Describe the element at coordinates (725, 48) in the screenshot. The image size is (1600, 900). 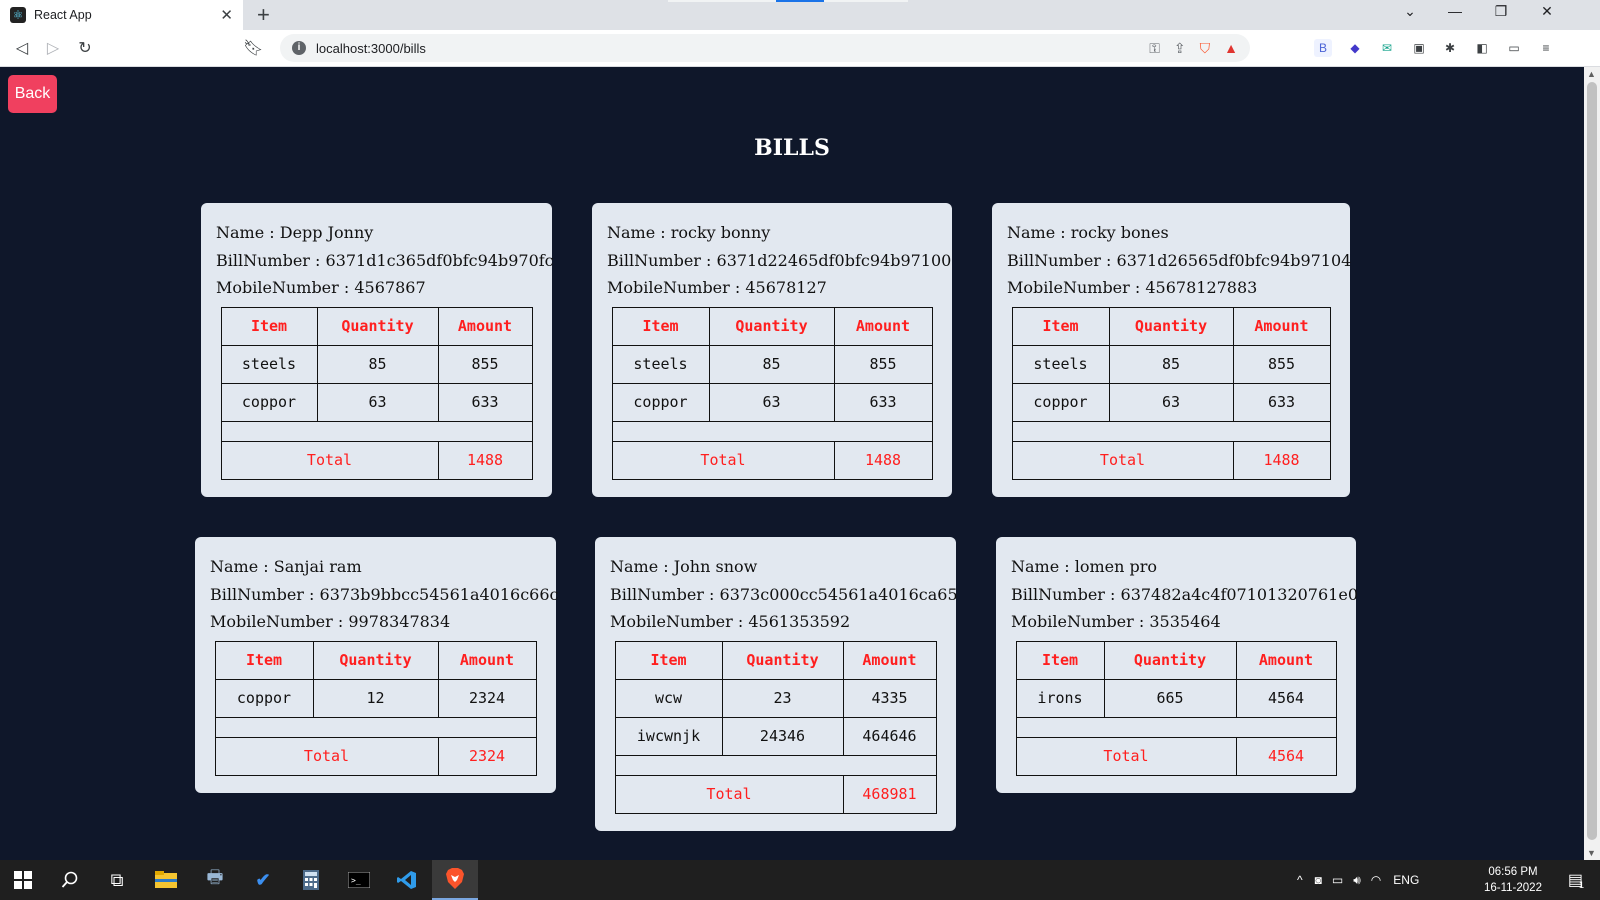
I see `url-text: localhost:3000/bills` at that location.